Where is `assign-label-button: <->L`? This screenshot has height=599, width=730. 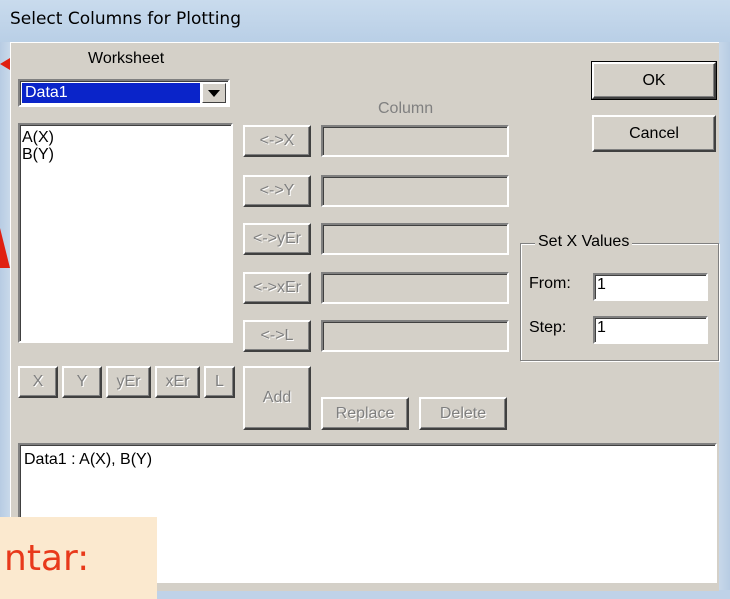 assign-label-button: <->L is located at coordinates (277, 336).